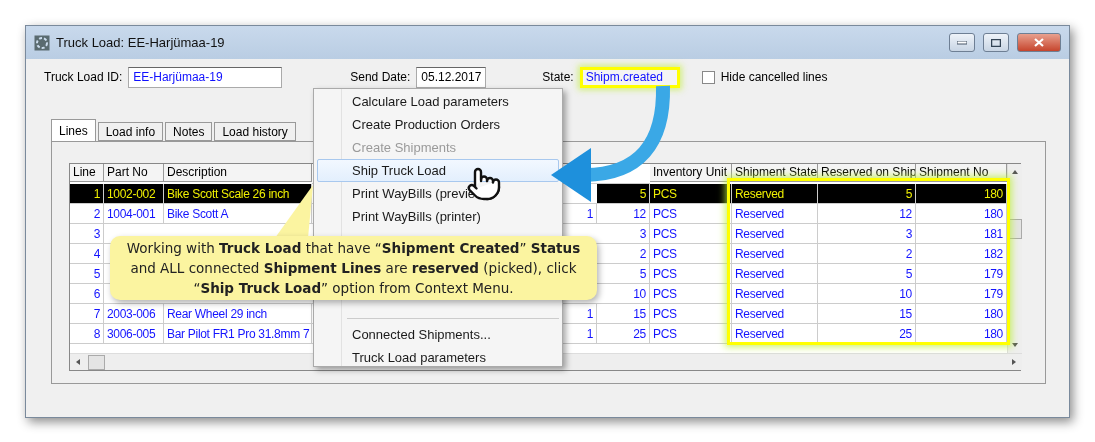 This screenshot has width=1095, height=442. I want to click on table-cell: 4, so click(87, 254).